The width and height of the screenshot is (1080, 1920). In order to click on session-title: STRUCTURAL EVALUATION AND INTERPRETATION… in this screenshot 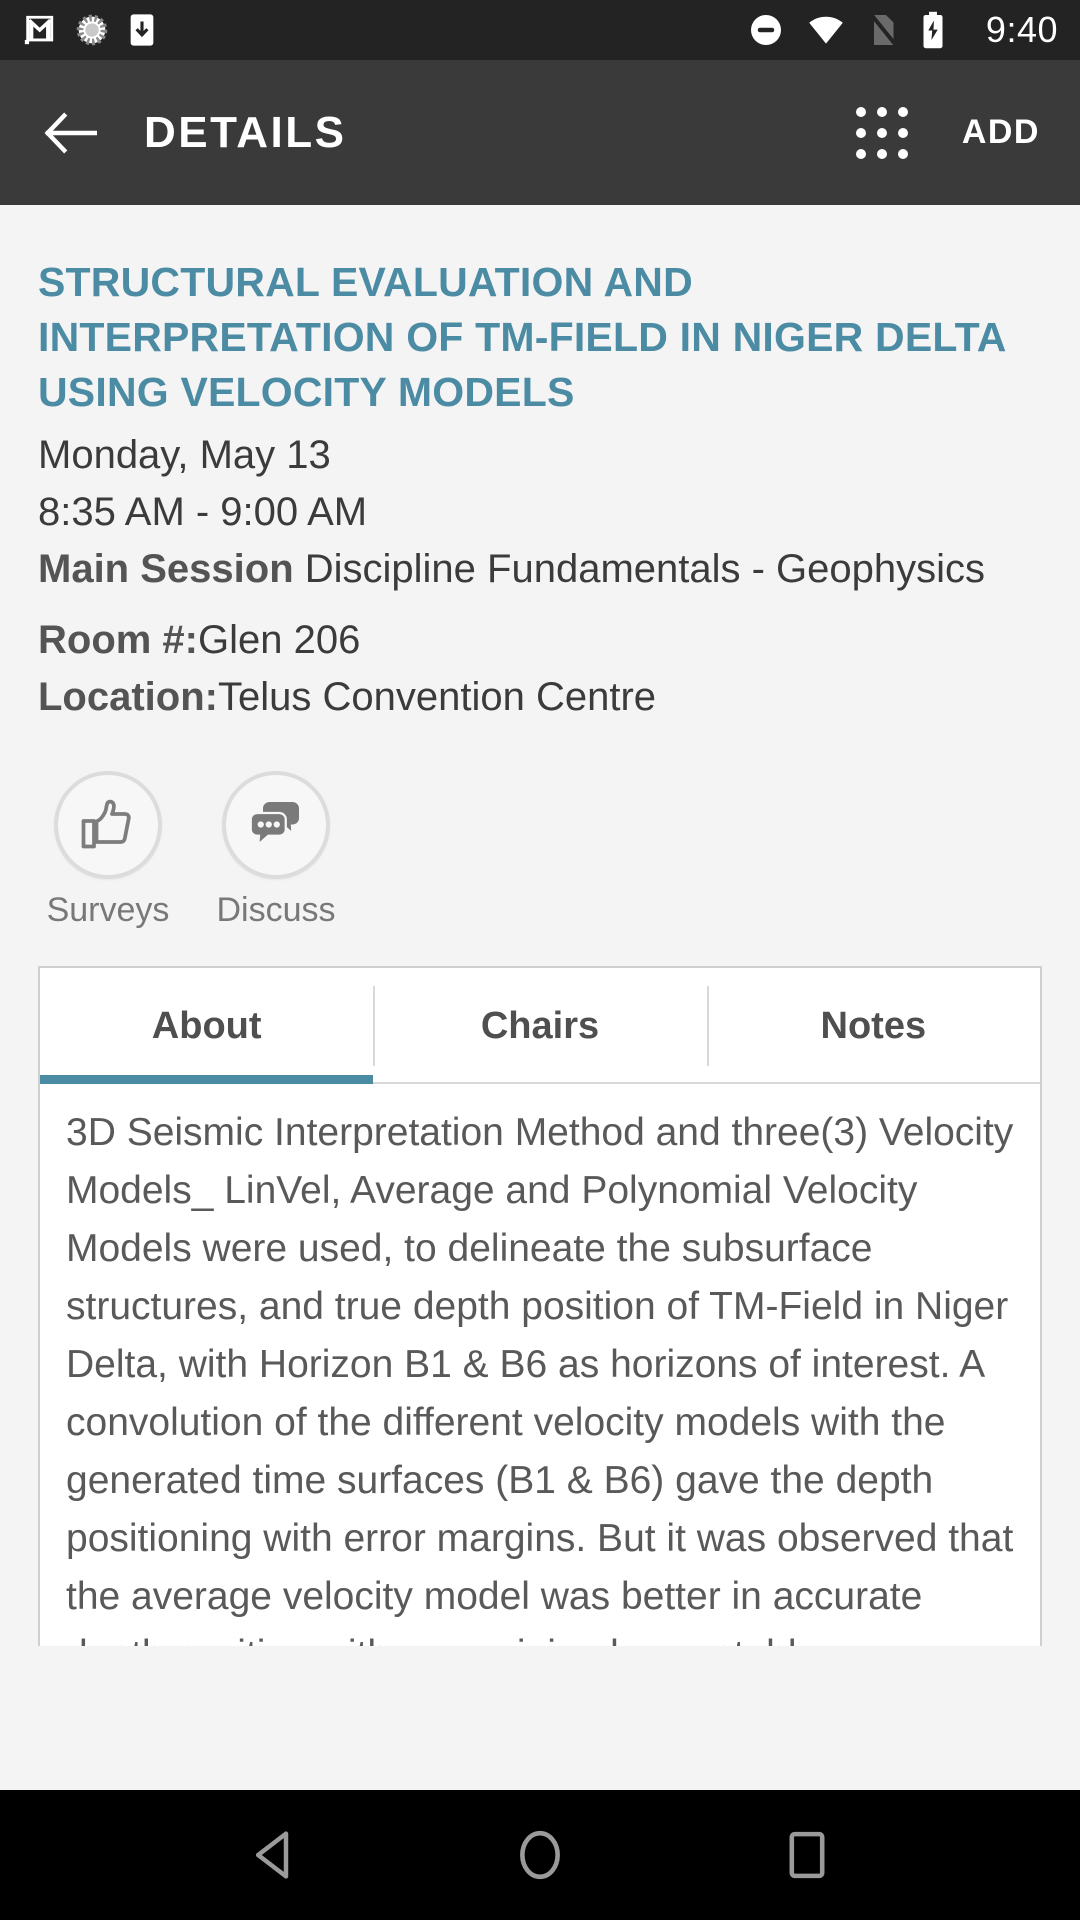, I will do `click(522, 337)`.